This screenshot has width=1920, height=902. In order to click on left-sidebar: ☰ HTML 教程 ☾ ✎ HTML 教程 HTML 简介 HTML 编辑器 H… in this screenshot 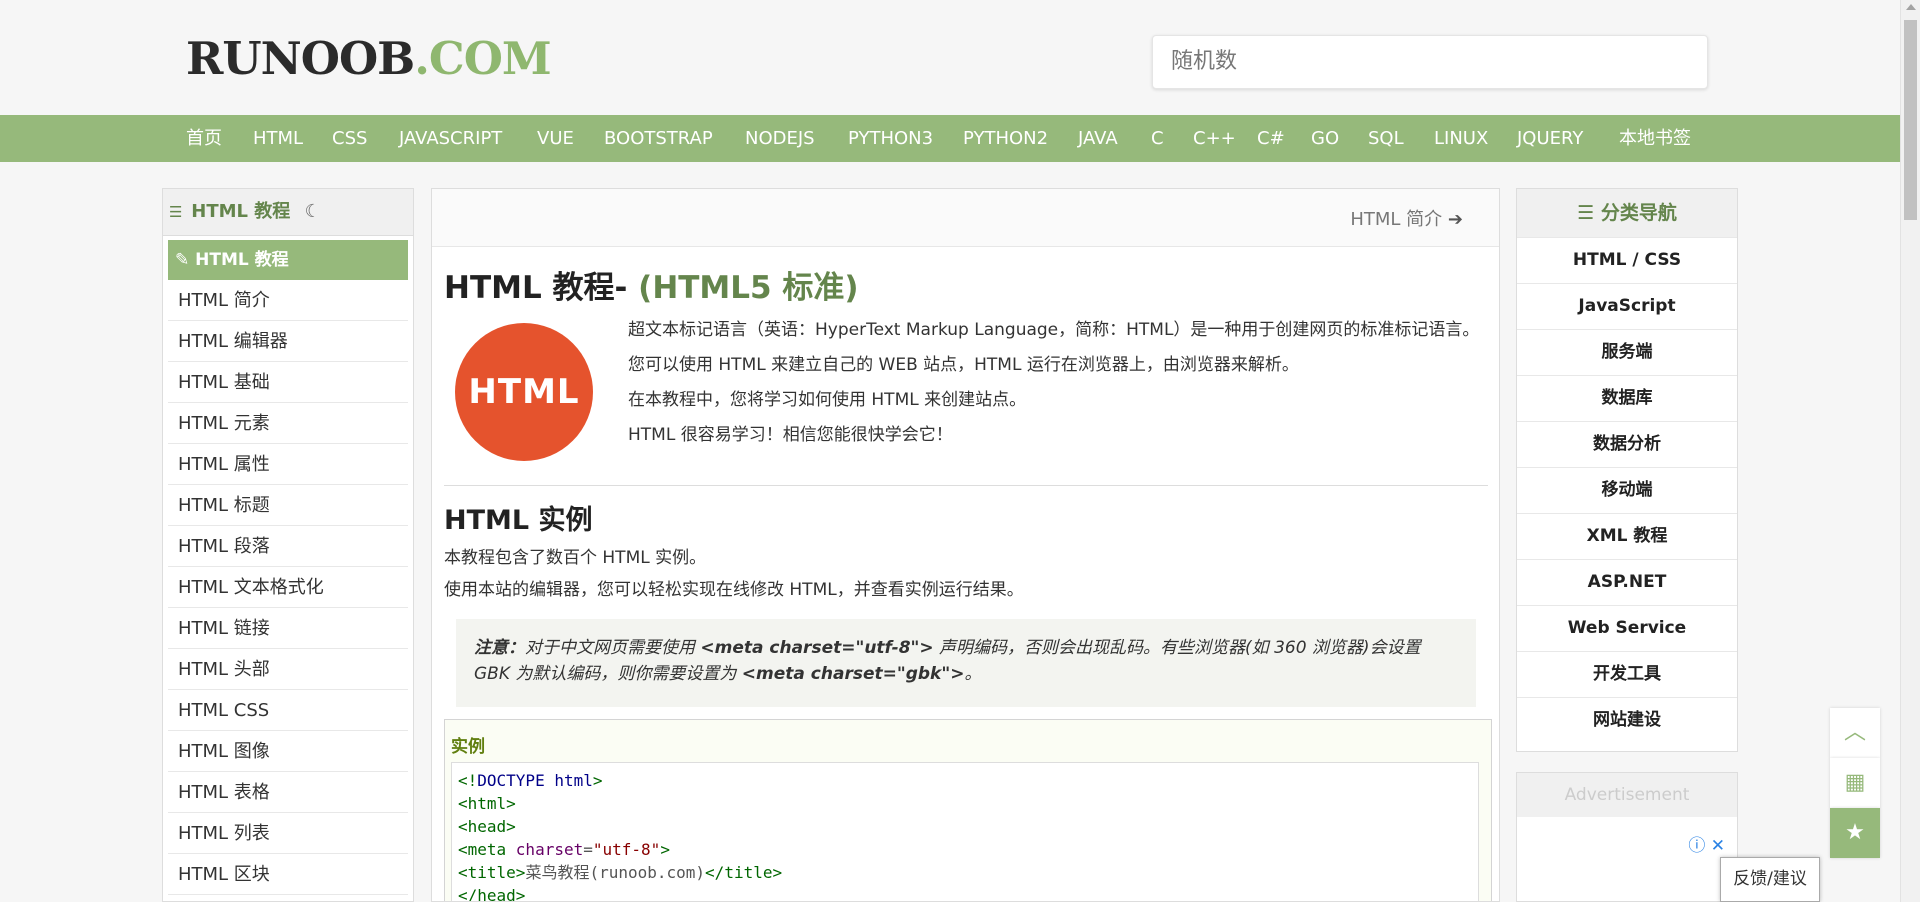, I will do `click(288, 545)`.